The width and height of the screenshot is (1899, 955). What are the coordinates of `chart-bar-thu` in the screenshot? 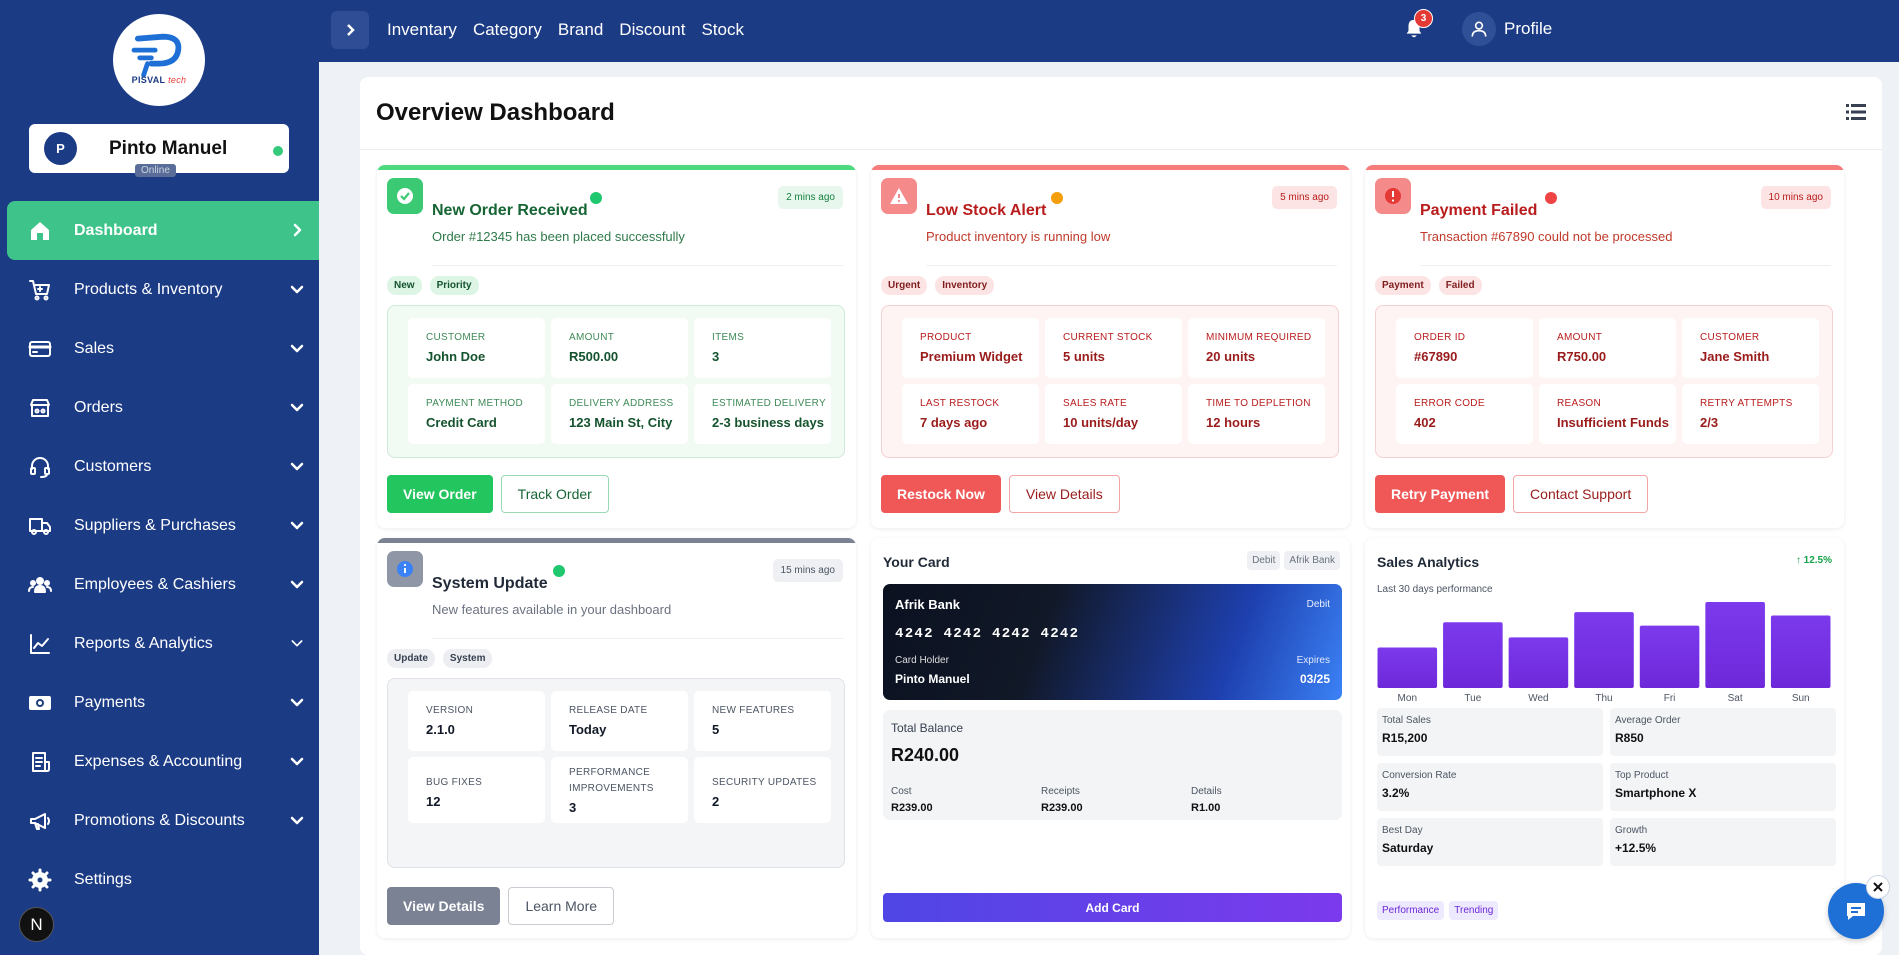 It's located at (1604, 650).